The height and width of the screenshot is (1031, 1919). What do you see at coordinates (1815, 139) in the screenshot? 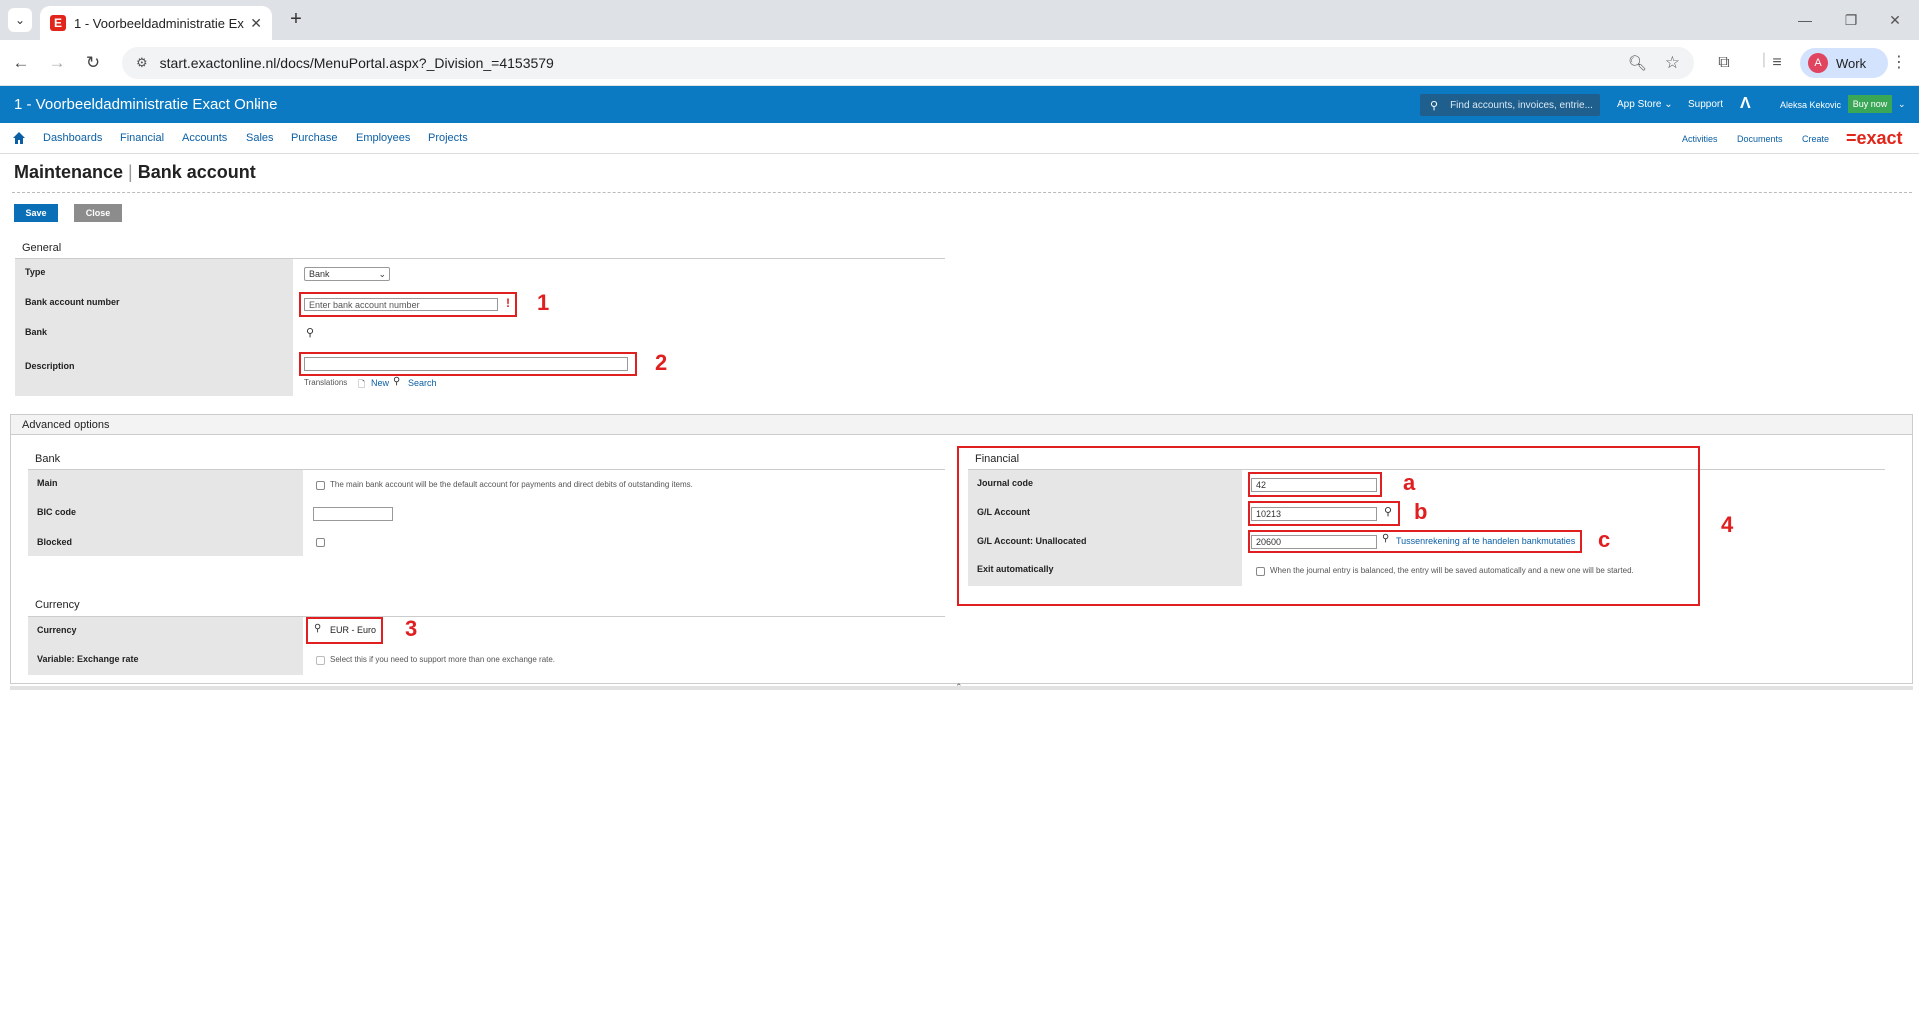
I see `menu-item-create: Create` at bounding box center [1815, 139].